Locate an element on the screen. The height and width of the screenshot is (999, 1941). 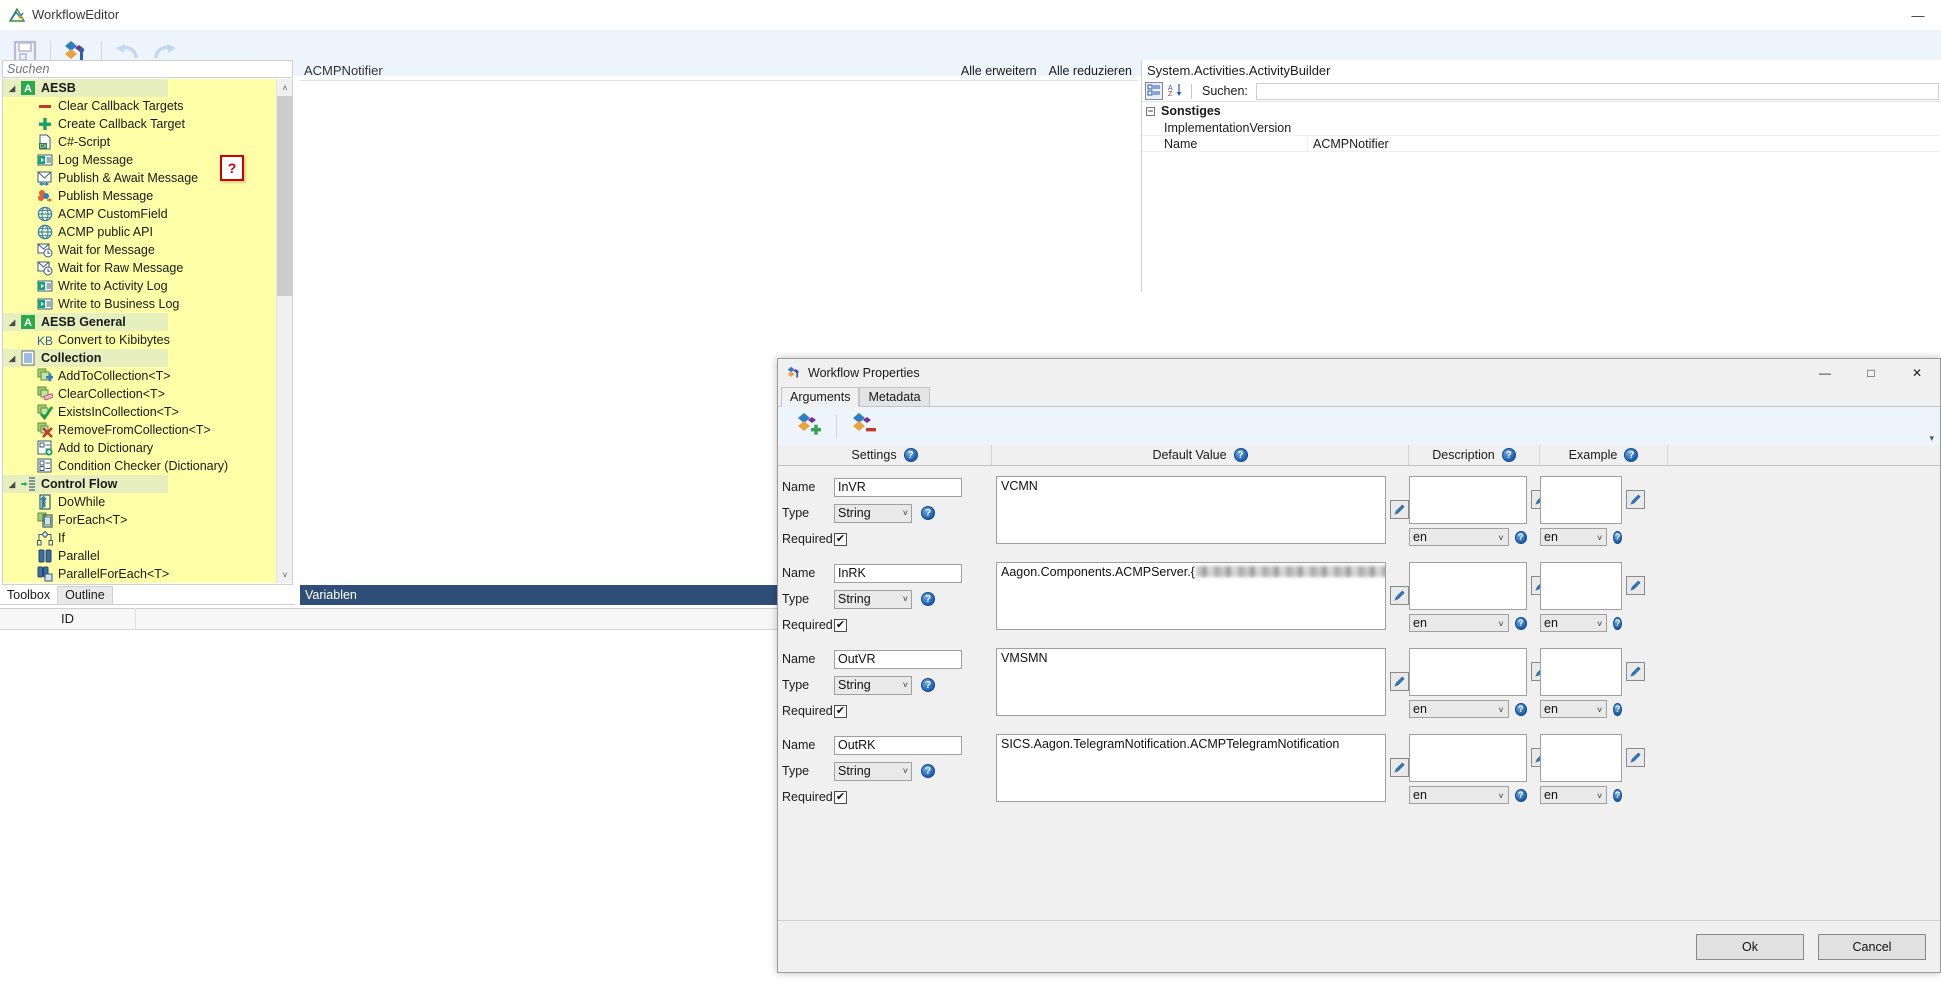
toolbox-group-aesb: ◢ A AESB is located at coordinates (140, 88).